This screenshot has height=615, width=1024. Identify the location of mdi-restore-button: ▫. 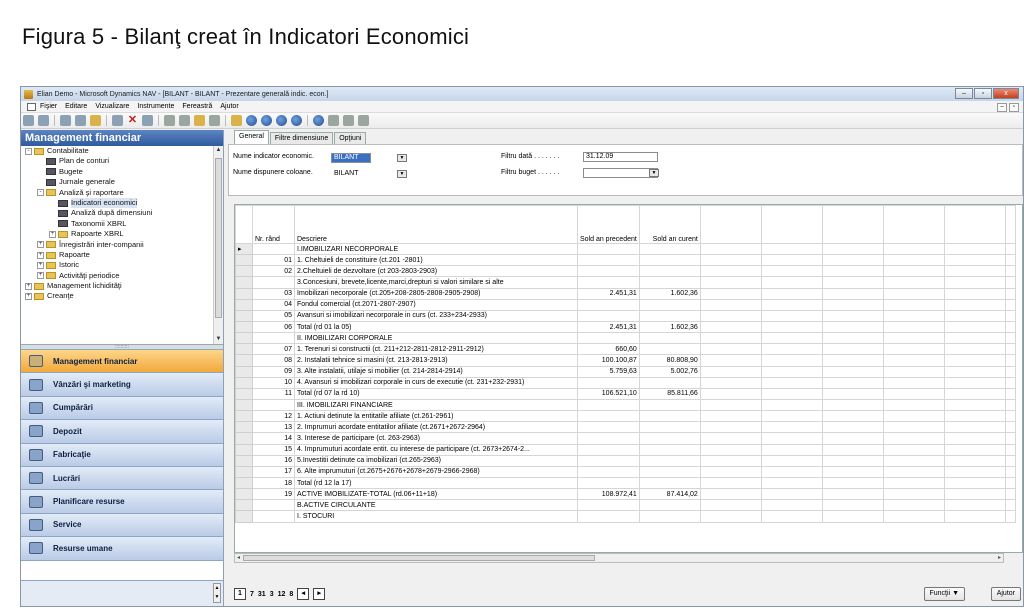
(1014, 107).